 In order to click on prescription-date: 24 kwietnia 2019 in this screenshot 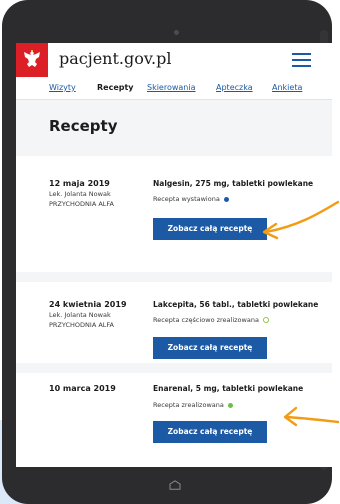, I will do `click(88, 304)`.